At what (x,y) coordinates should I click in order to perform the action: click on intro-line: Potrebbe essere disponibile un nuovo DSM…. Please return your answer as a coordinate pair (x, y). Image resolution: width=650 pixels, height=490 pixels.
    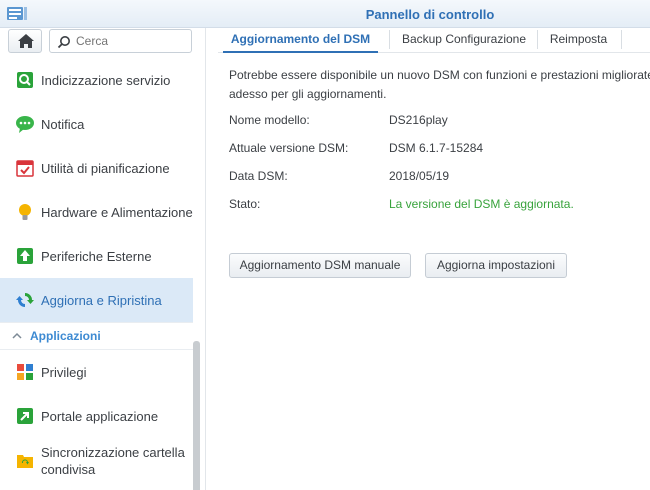
    Looking at the image, I should click on (439, 75).